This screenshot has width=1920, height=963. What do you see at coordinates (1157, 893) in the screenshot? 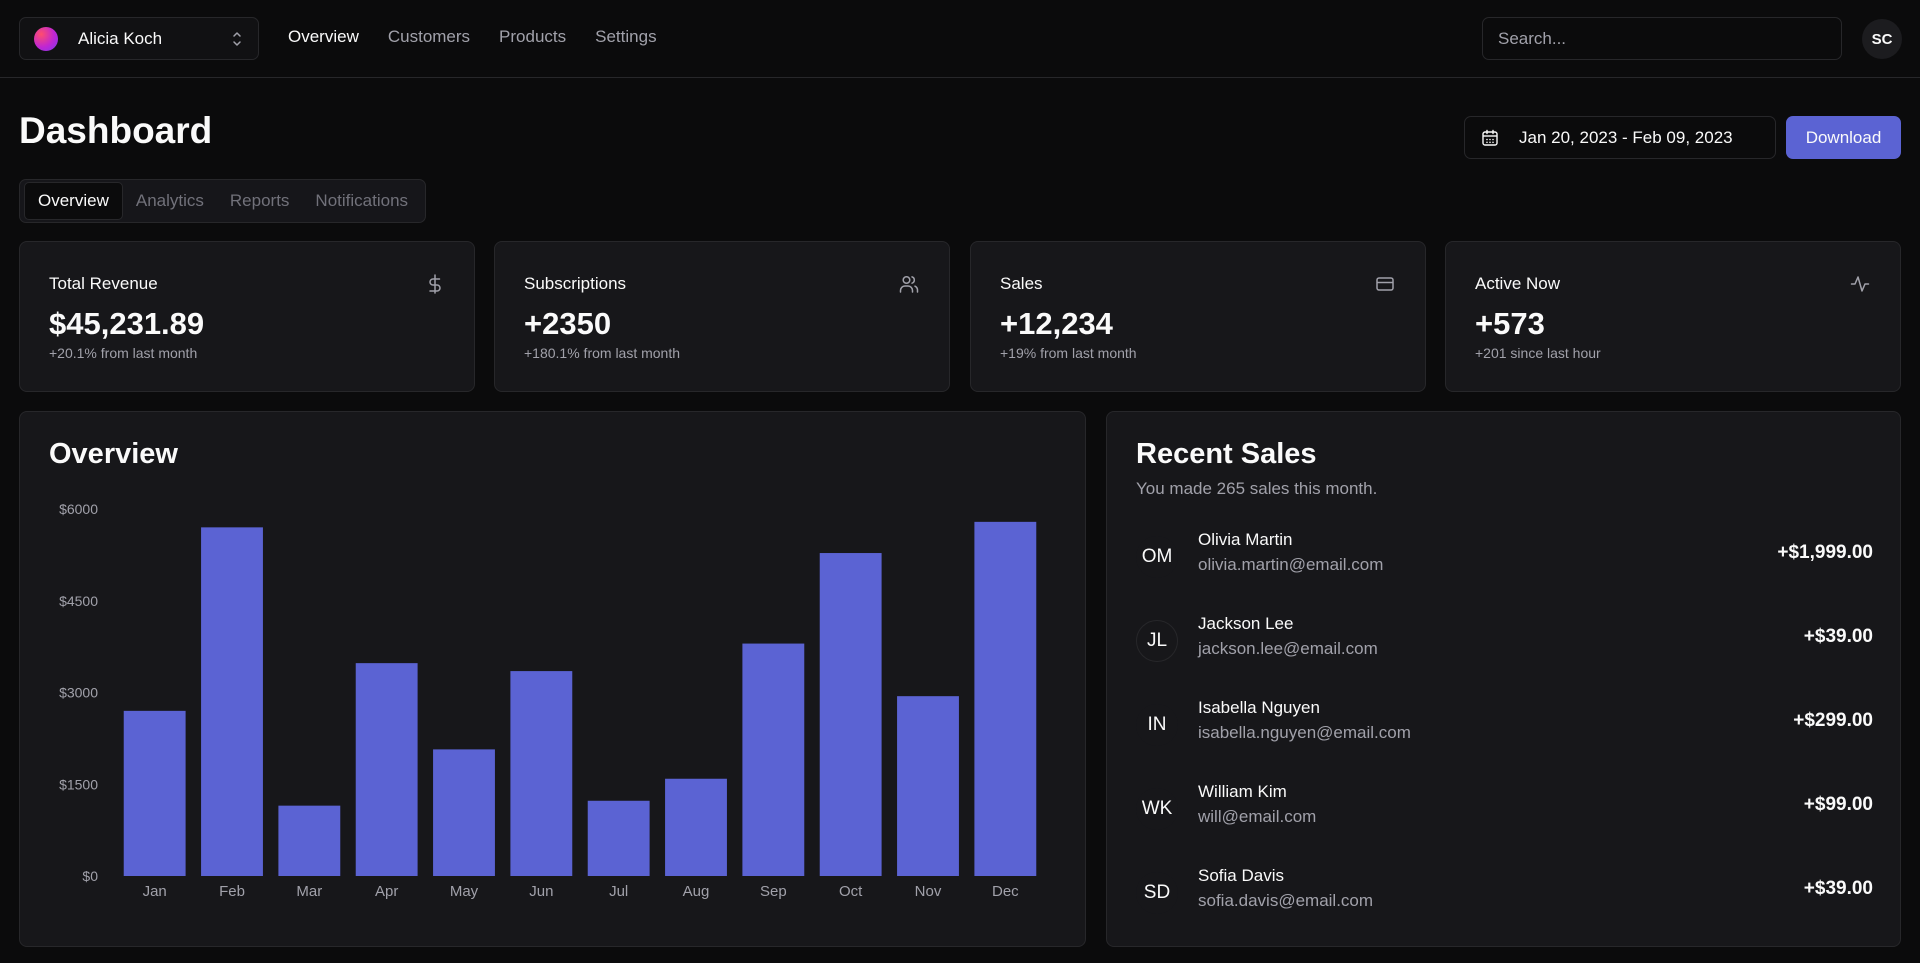
I see `customer-avatar: SD` at bounding box center [1157, 893].